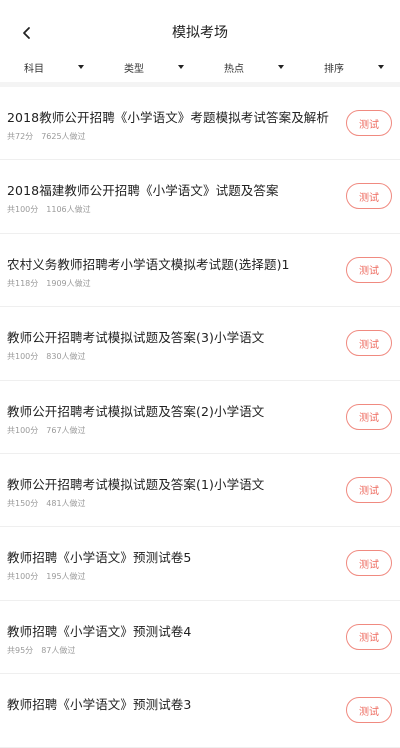 The width and height of the screenshot is (400, 748). I want to click on list-item: 教师招聘《小学语文》预测试卷4 共95分 87人做过 测试, so click(200, 638).